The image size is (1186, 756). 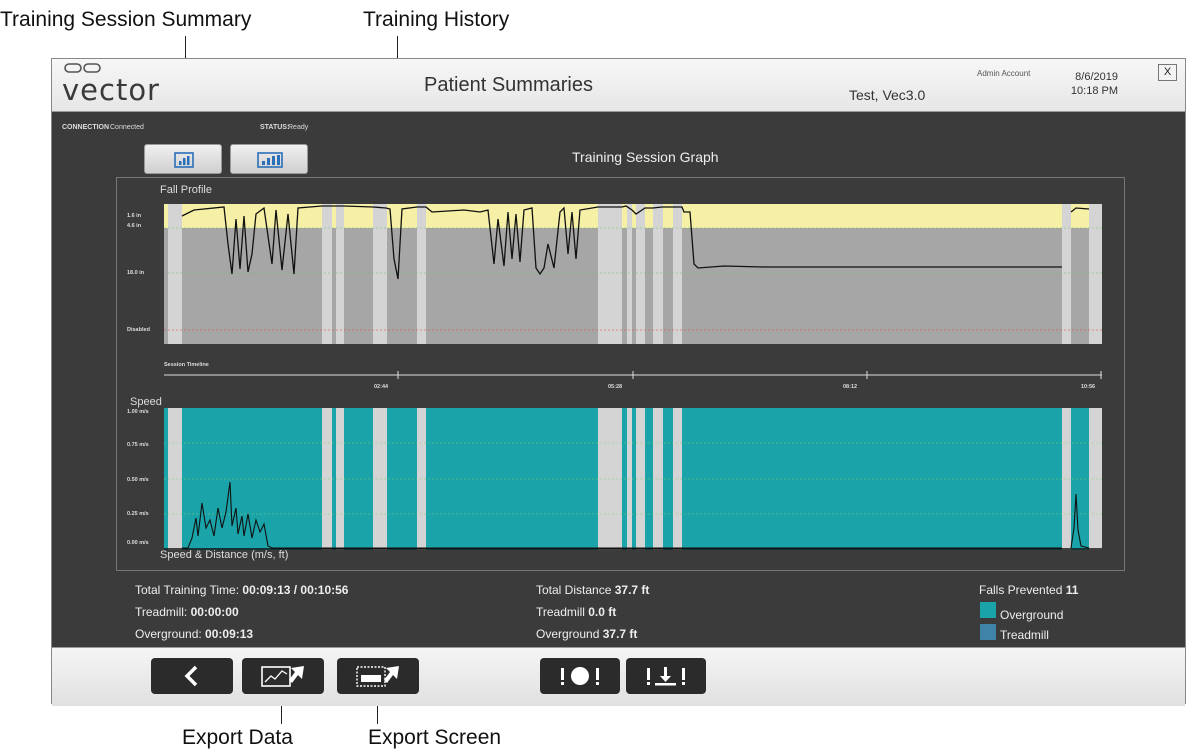 I want to click on treadmill-time: Treadmill: 00:00:00, so click(x=187, y=612).